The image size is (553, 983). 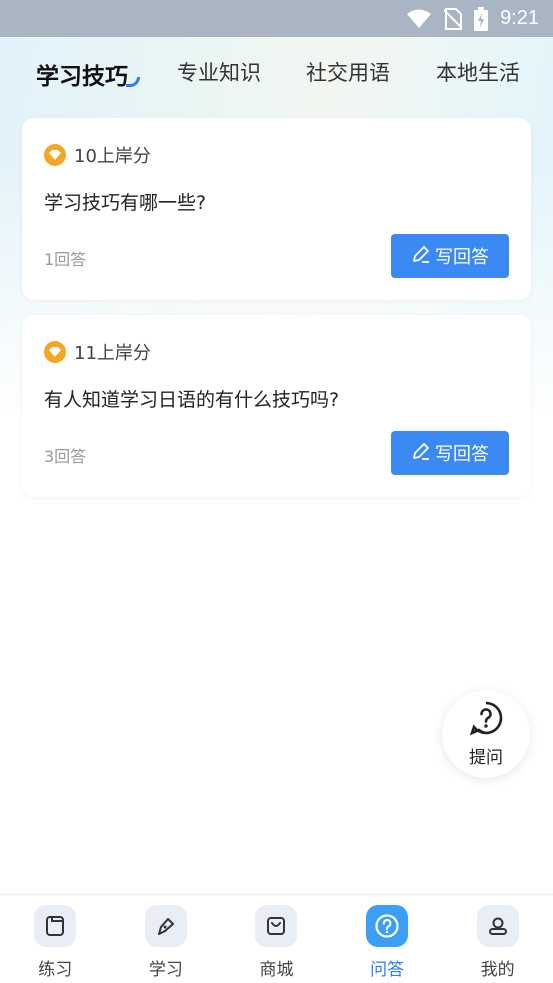 I want to click on battery-charging-icon, so click(x=481, y=18).